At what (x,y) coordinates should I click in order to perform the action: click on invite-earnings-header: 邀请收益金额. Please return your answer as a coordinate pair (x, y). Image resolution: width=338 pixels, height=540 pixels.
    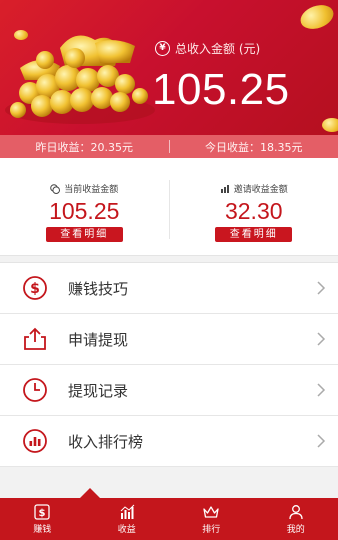
    Looking at the image, I should click on (254, 188).